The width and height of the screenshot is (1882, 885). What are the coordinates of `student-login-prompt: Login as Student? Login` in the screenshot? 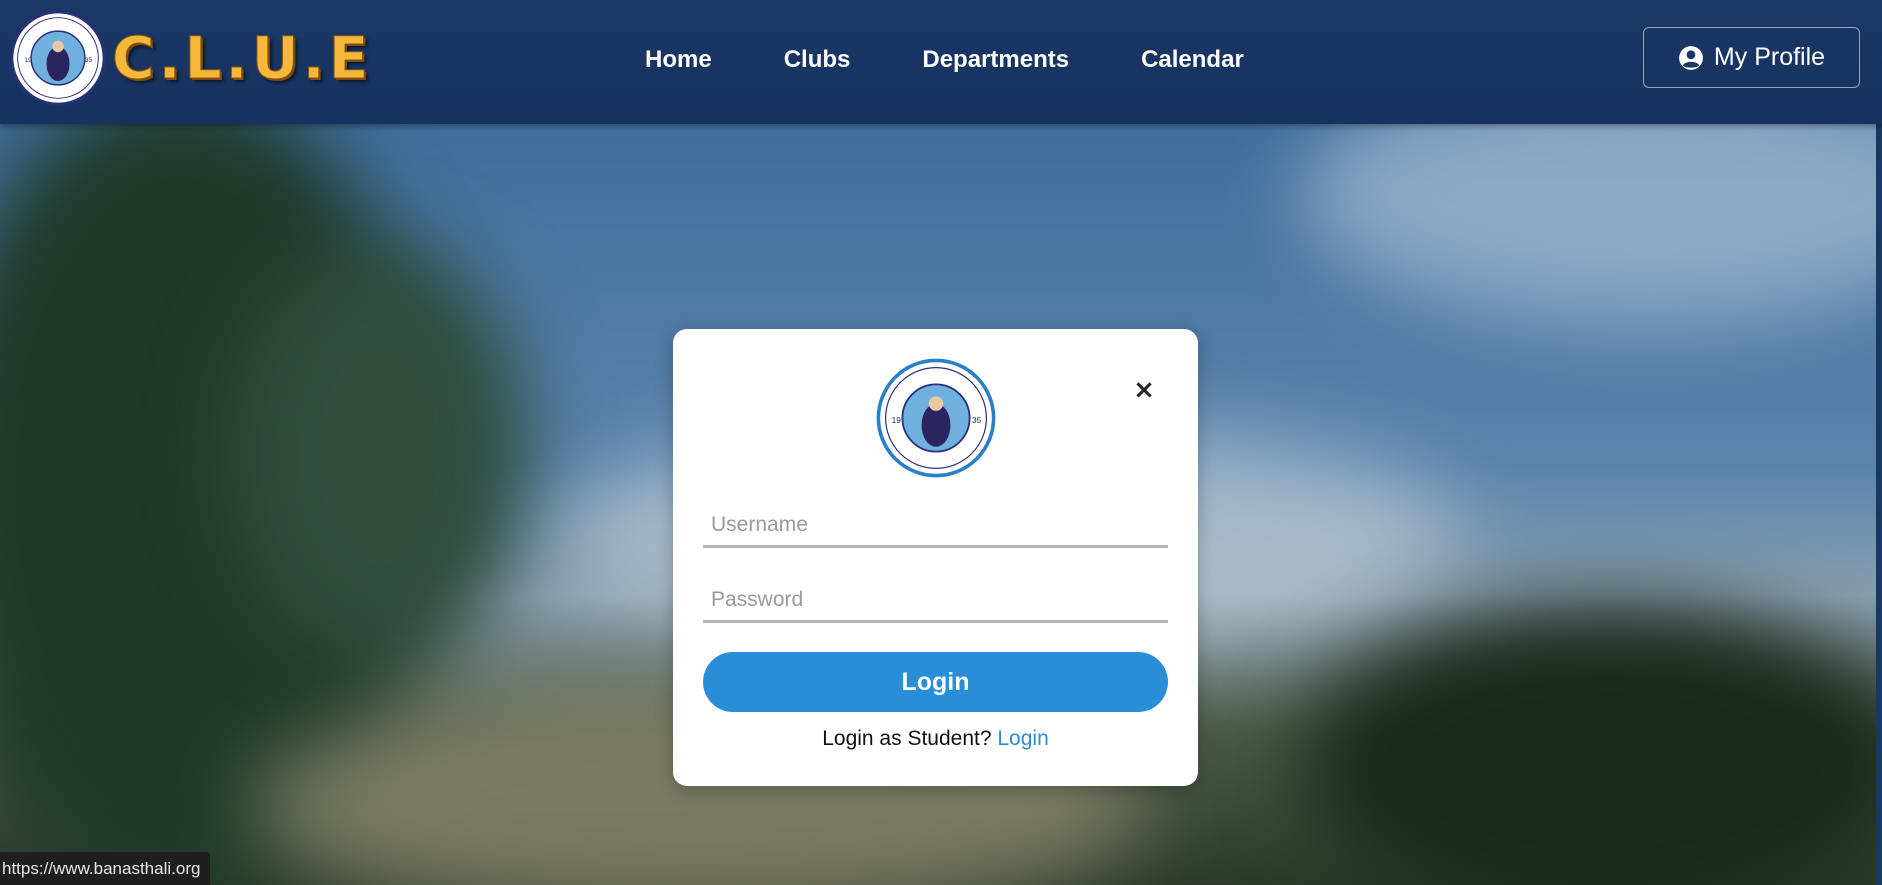 It's located at (935, 739).